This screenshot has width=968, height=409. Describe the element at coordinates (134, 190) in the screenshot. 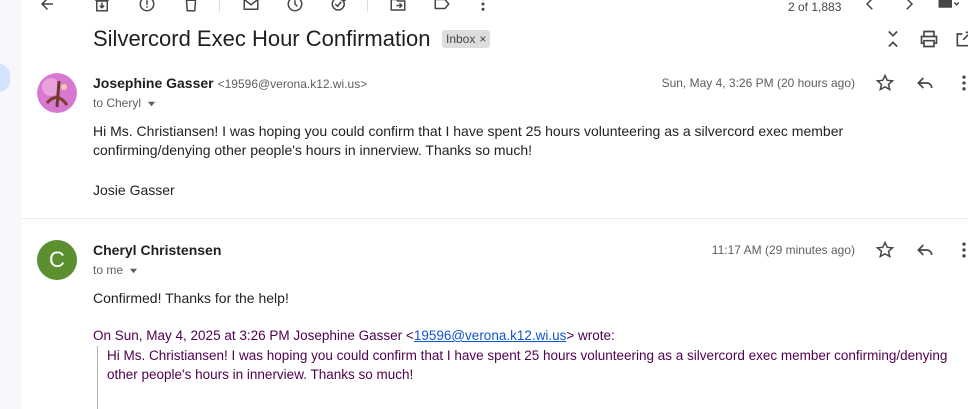

I see `message-signature: Josie Gasser` at that location.